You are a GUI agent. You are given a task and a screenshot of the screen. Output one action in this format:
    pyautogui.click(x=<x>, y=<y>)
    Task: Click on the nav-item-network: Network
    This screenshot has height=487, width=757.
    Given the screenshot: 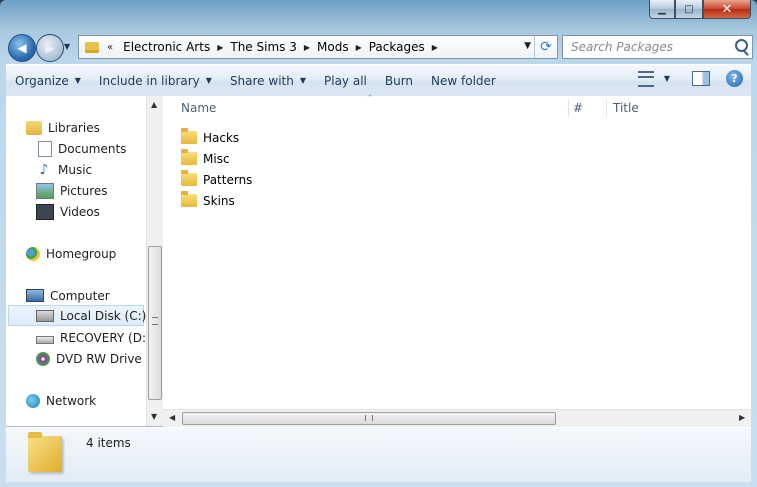 What is the action you would take?
    pyautogui.click(x=61, y=400)
    